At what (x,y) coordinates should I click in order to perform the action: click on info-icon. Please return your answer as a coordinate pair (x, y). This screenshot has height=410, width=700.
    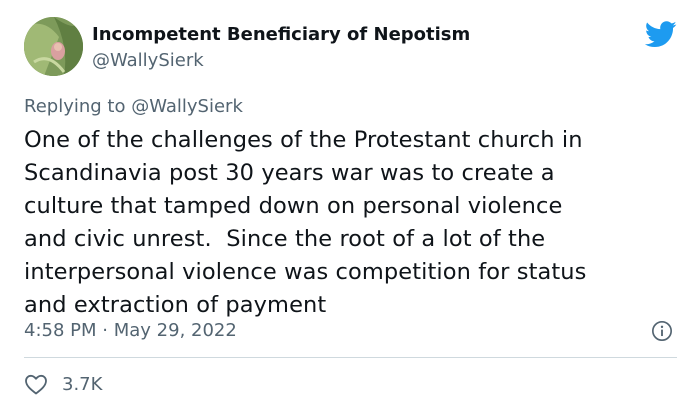
    Looking at the image, I should click on (662, 331).